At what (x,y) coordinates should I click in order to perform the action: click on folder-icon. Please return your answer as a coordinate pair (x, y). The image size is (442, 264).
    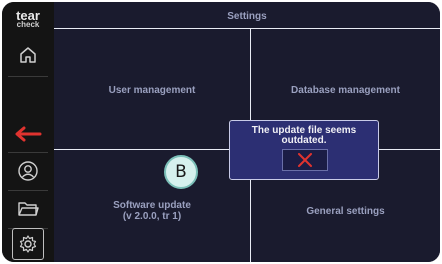
    Looking at the image, I should click on (28, 209).